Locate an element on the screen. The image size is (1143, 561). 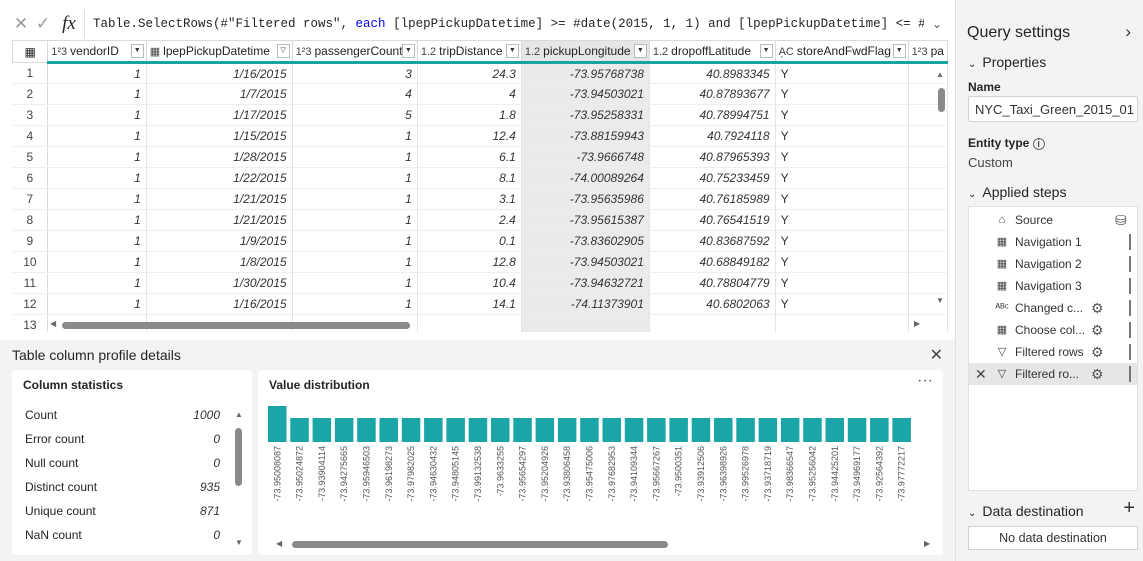
row-number: 10 is located at coordinates (30, 262).